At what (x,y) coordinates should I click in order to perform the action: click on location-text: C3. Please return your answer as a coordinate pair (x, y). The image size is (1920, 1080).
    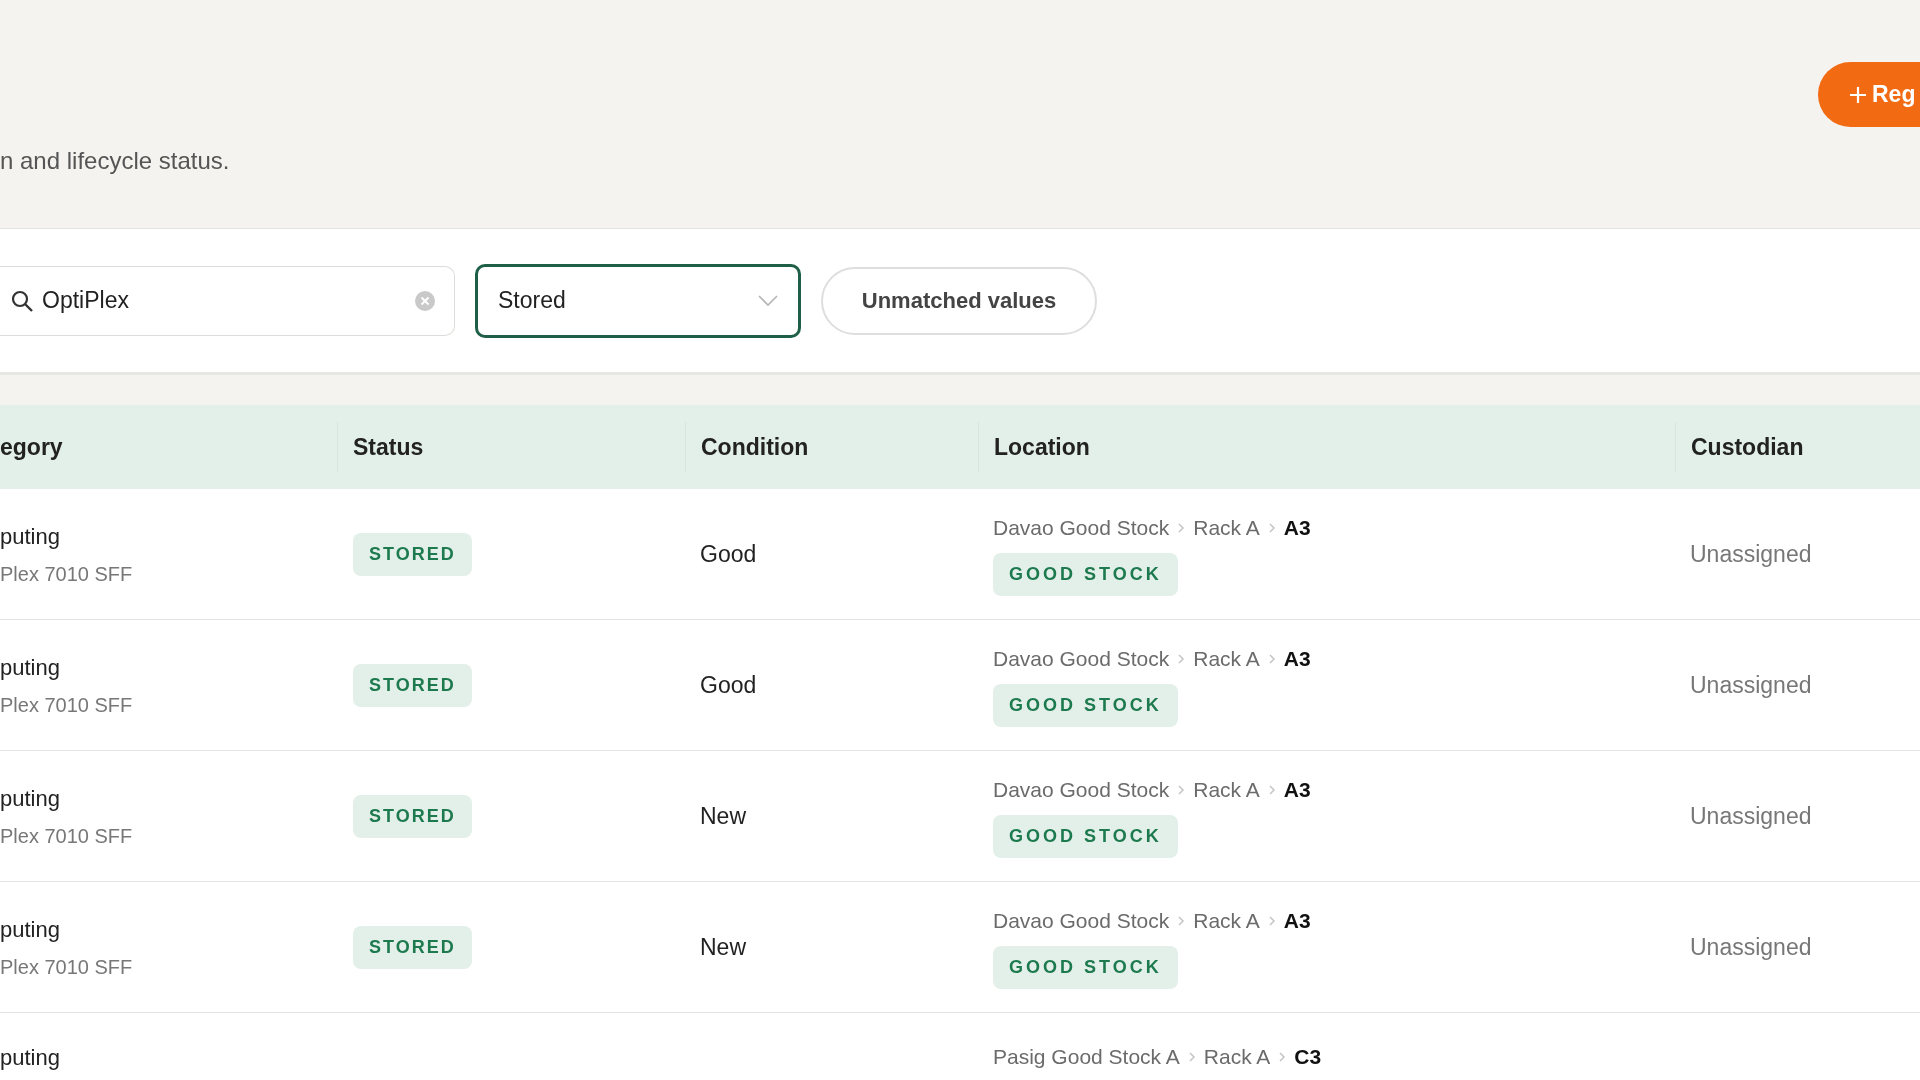
    Looking at the image, I should click on (1308, 1057).